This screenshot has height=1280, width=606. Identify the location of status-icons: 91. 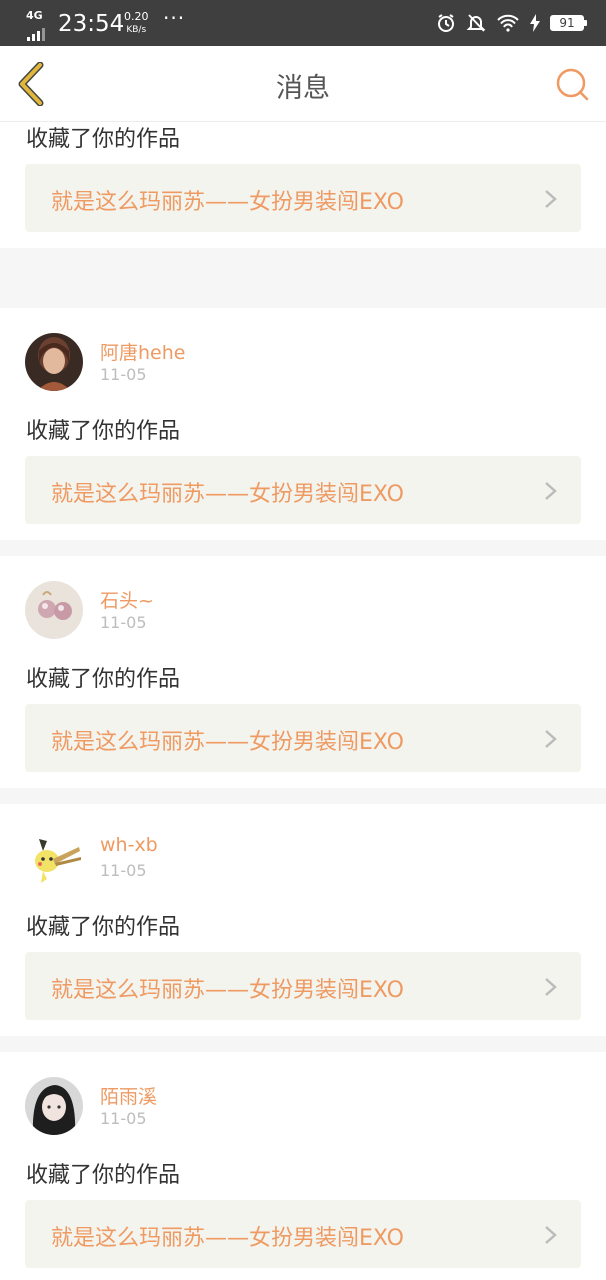
(511, 23).